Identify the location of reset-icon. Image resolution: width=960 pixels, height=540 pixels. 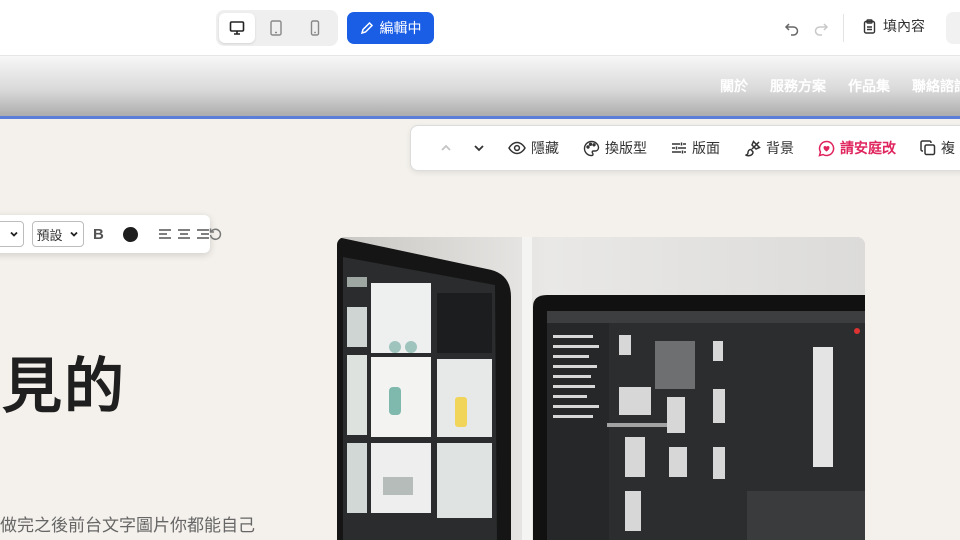
(215, 234).